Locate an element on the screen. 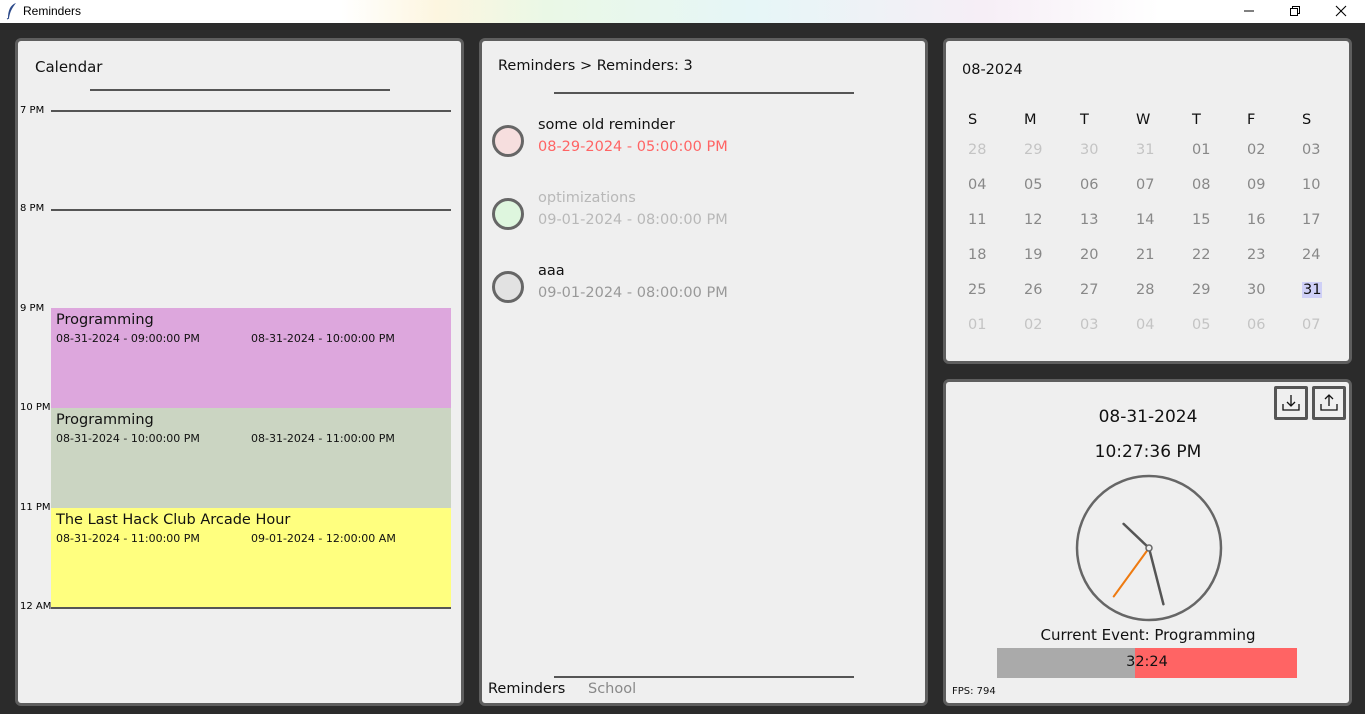  calendar-day-label: 04 is located at coordinates (1145, 325).